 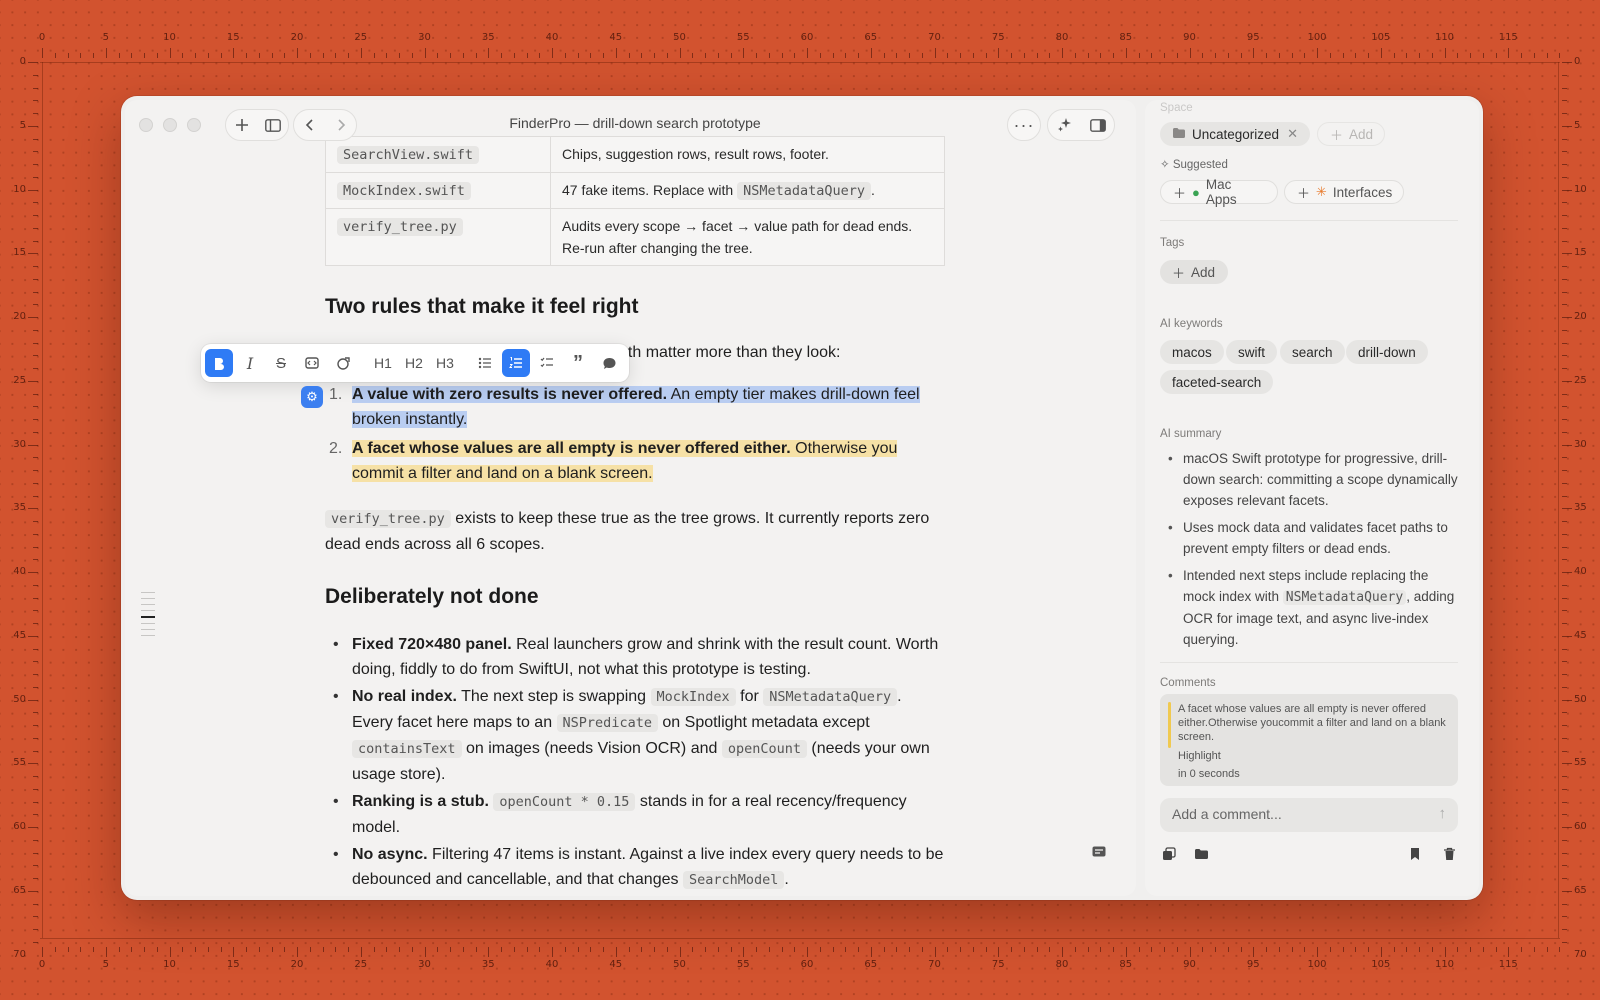 What do you see at coordinates (1443, 813) in the screenshot?
I see `send-arrow-icon: ↑` at bounding box center [1443, 813].